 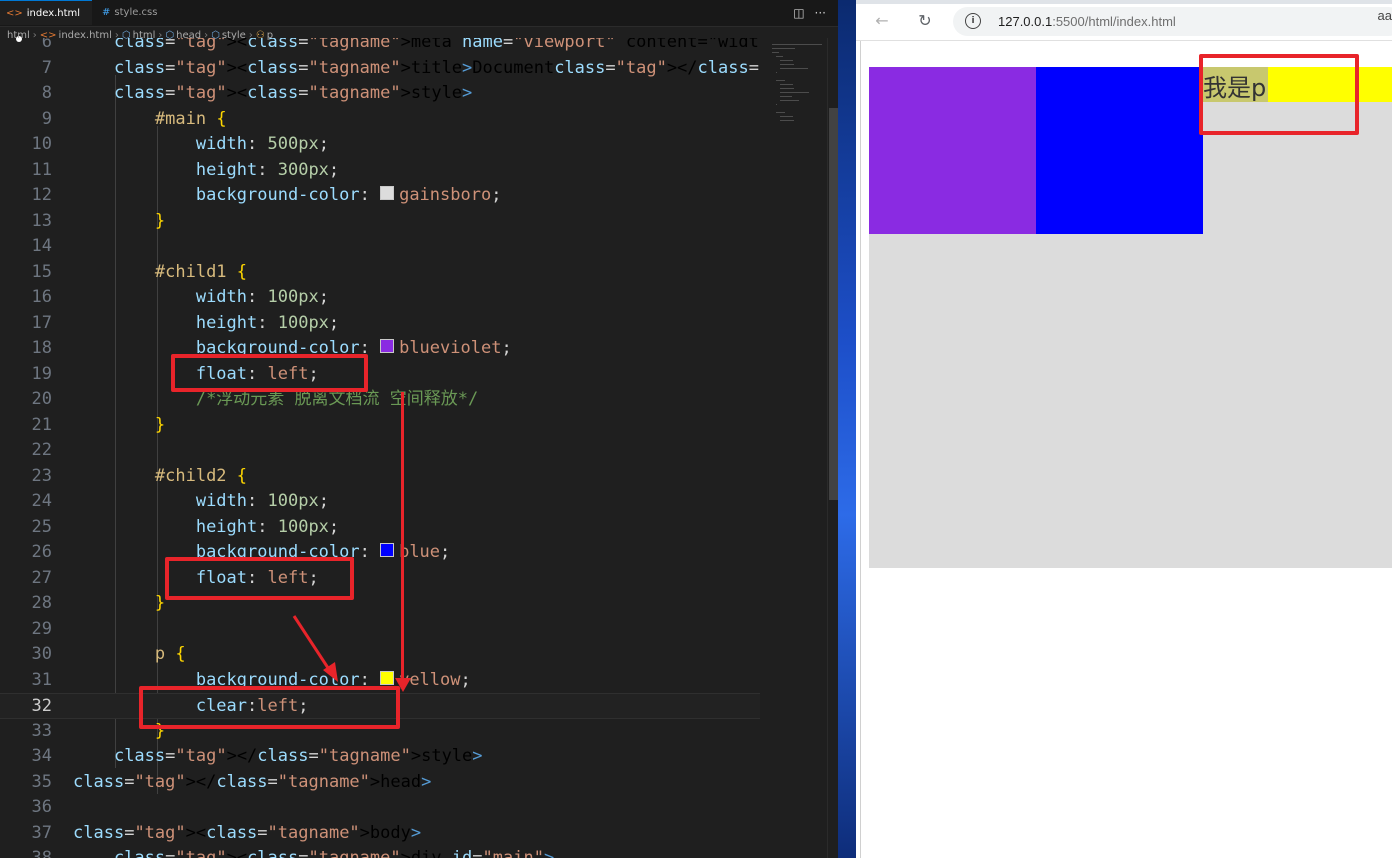 I want to click on code-line: 8 class="tag"><class="tagname">style>, so click(x=380, y=94).